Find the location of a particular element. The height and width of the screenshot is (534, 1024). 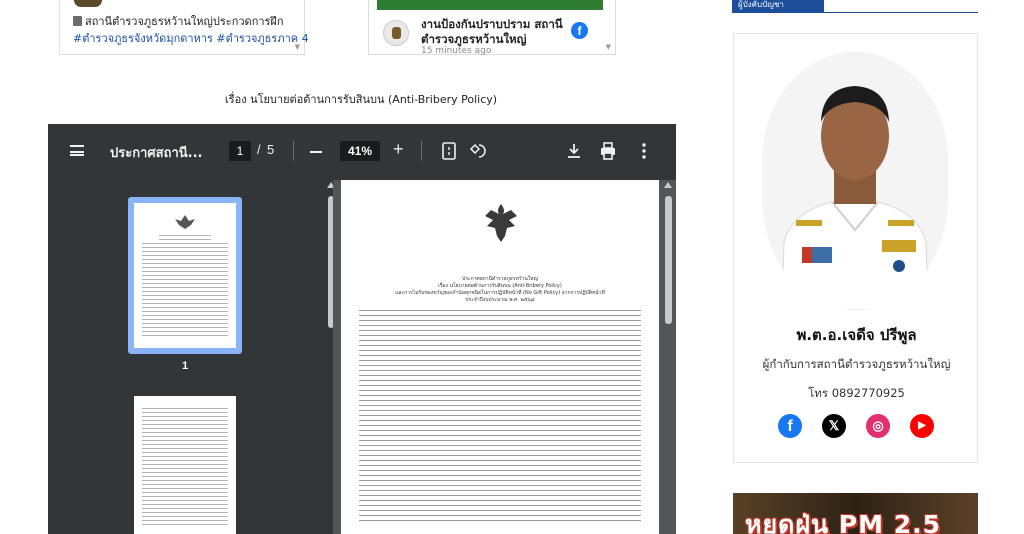

download-icon is located at coordinates (574, 151).